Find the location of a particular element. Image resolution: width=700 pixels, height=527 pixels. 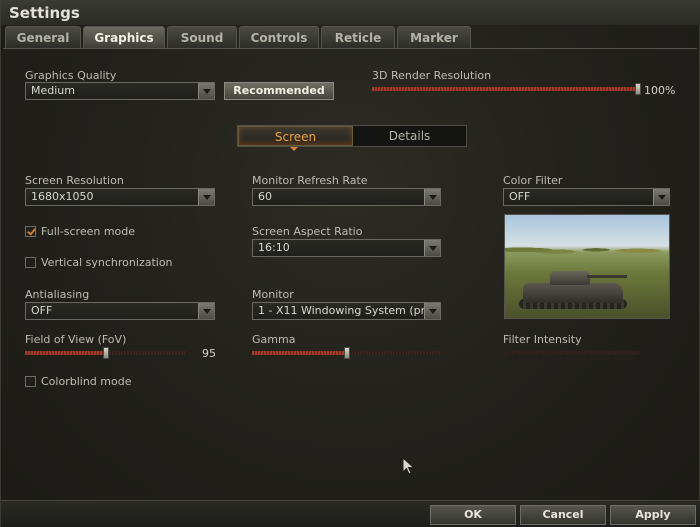

graphics-quality-select: Medium is located at coordinates (120, 91).